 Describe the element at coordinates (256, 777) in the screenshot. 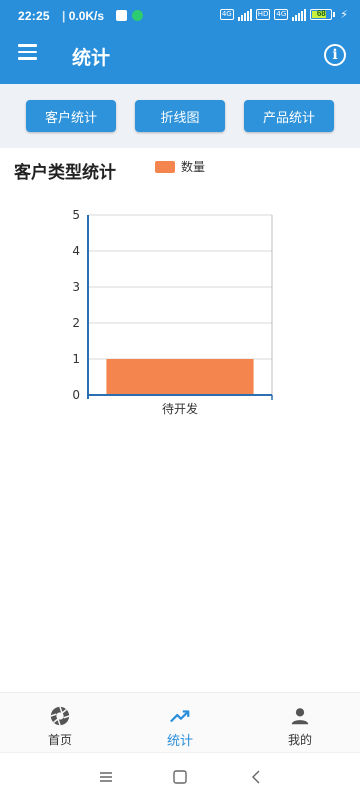

I see `back-icon` at that location.